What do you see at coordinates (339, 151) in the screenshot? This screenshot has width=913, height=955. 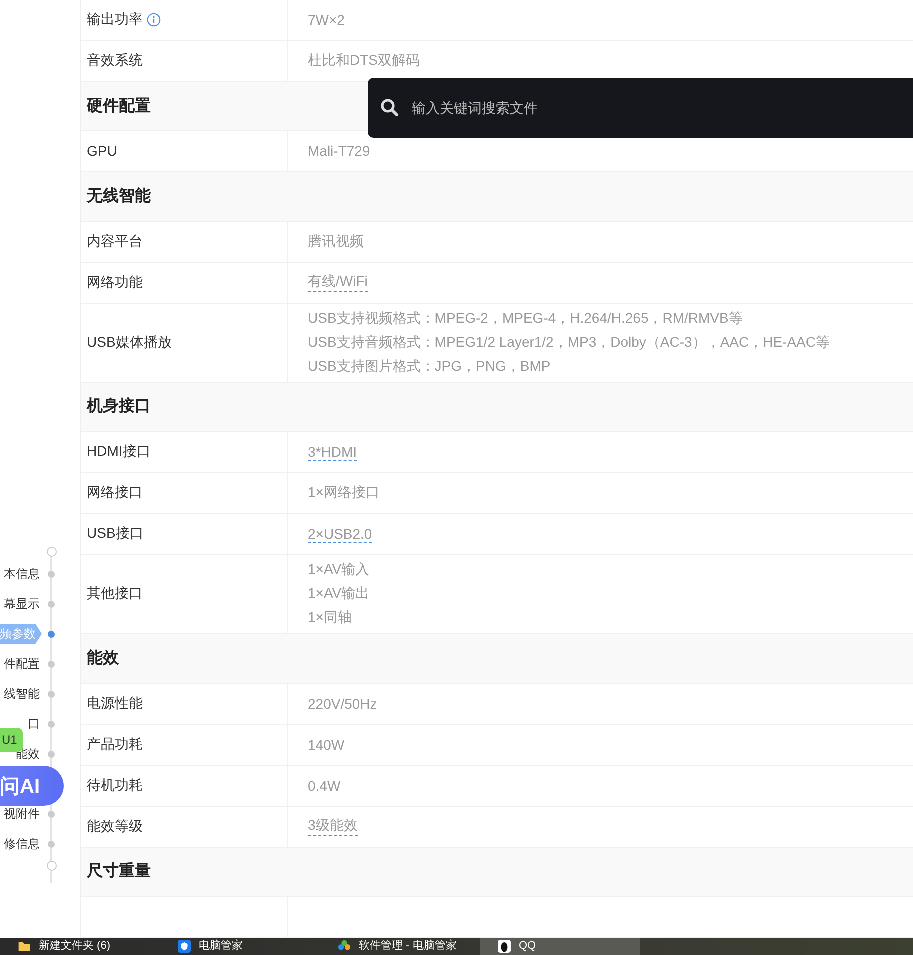 I see `spec-value: Mali-T729` at bounding box center [339, 151].